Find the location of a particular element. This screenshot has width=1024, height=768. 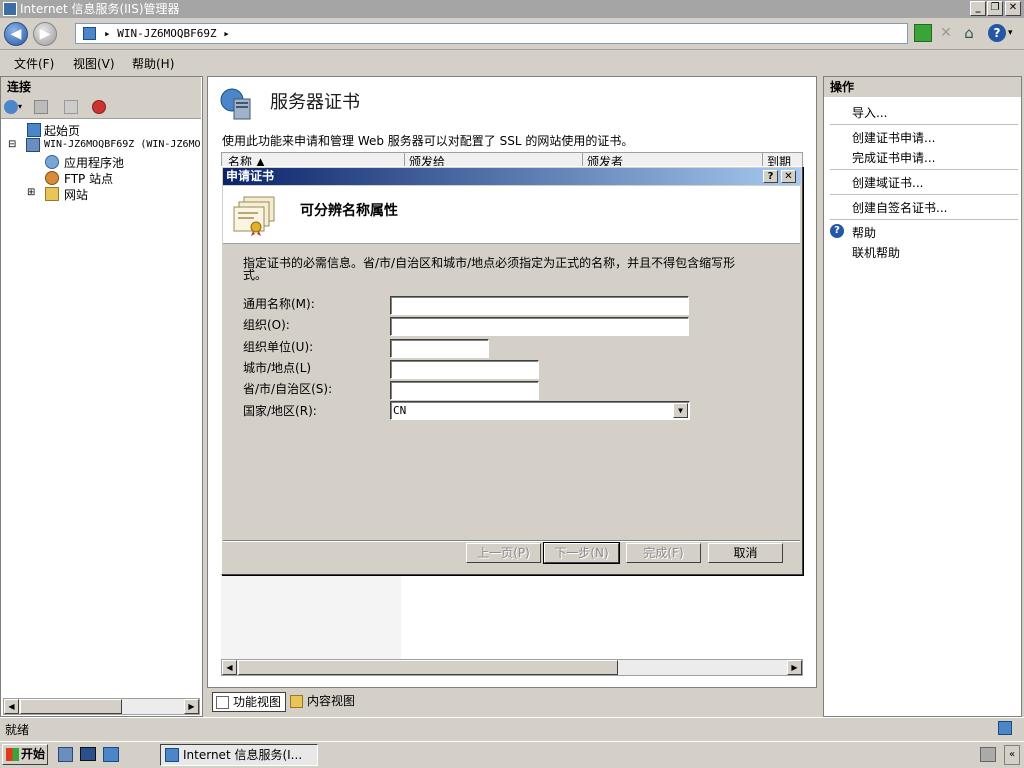

refresh-icon is located at coordinates (923, 33).